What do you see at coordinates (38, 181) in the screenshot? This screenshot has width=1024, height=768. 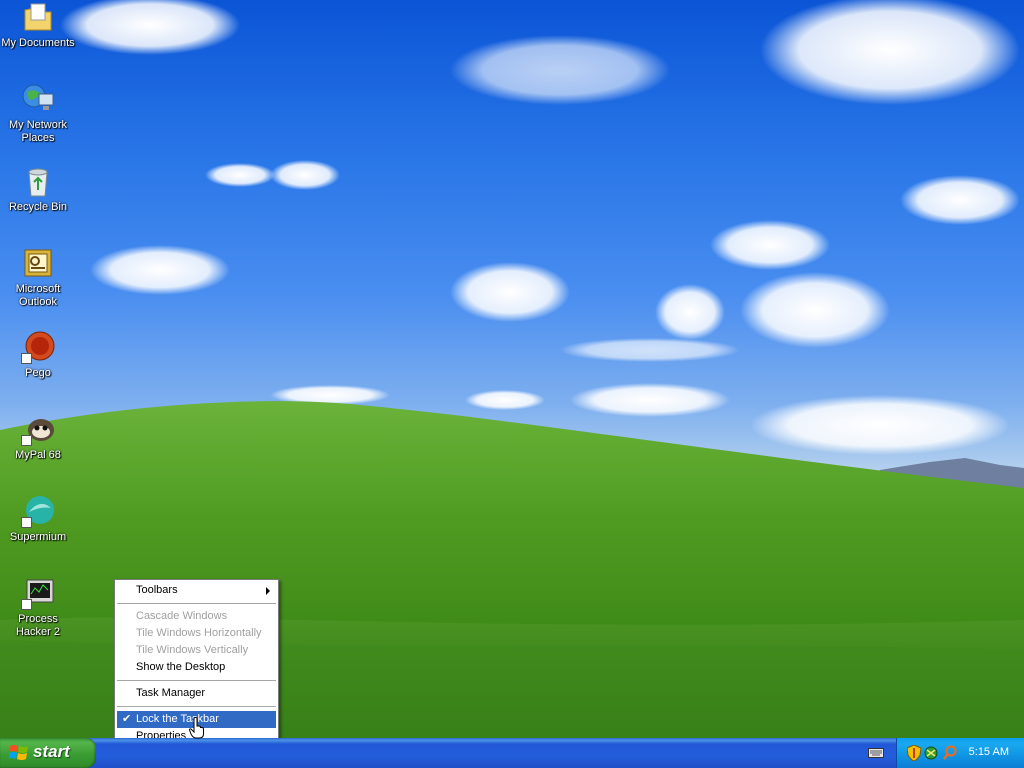 I see `recycle-bin-icon` at bounding box center [38, 181].